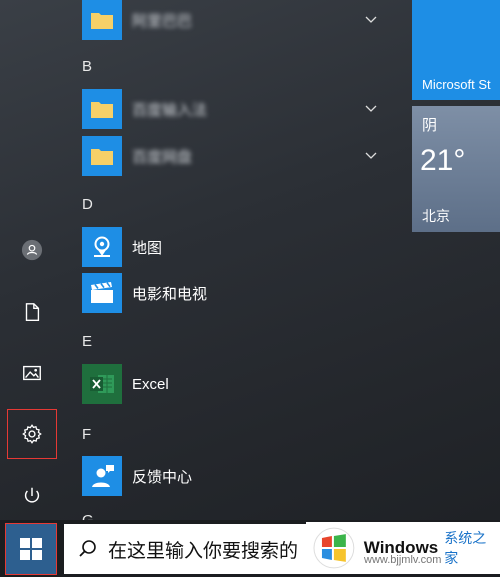  I want to click on watermark: Windows 系统之家 www.bjjmlv.com, so click(403, 548).